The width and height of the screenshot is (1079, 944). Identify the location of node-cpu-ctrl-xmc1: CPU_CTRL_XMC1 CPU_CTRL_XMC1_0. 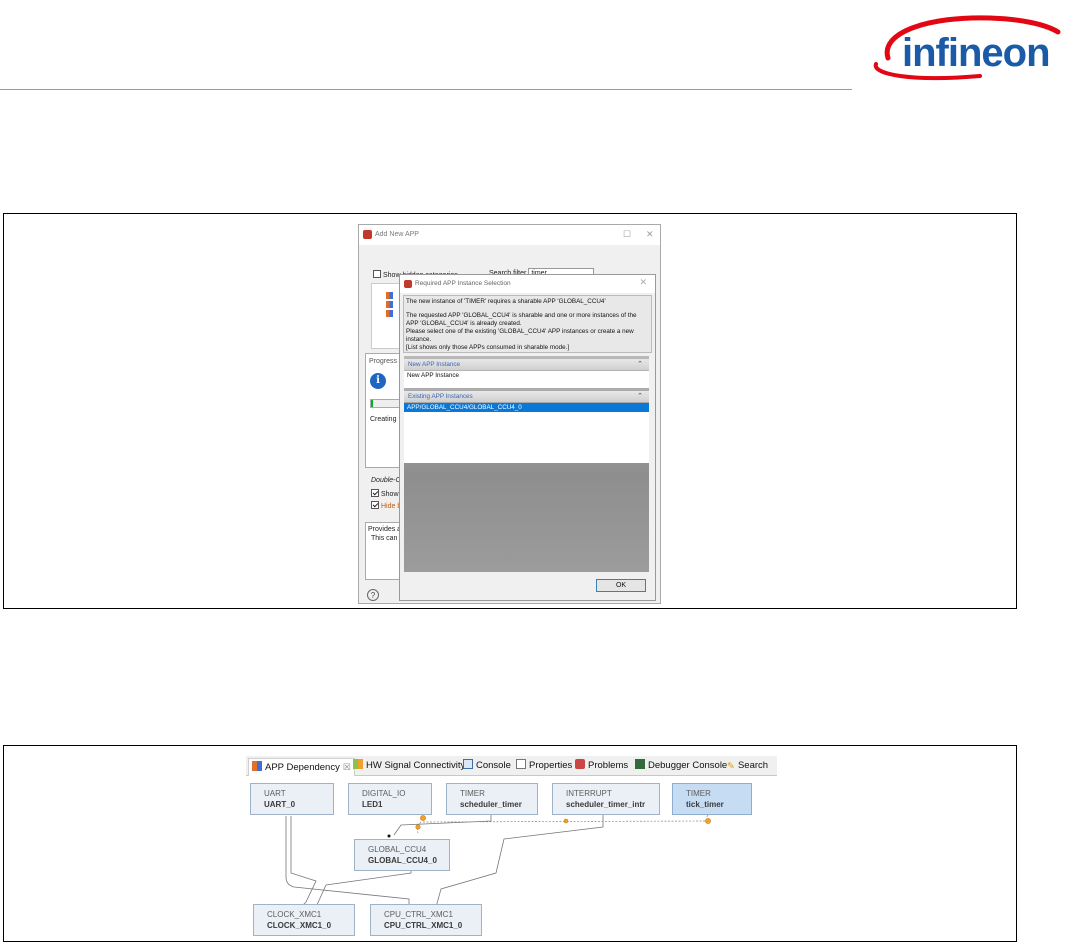
(426, 920).